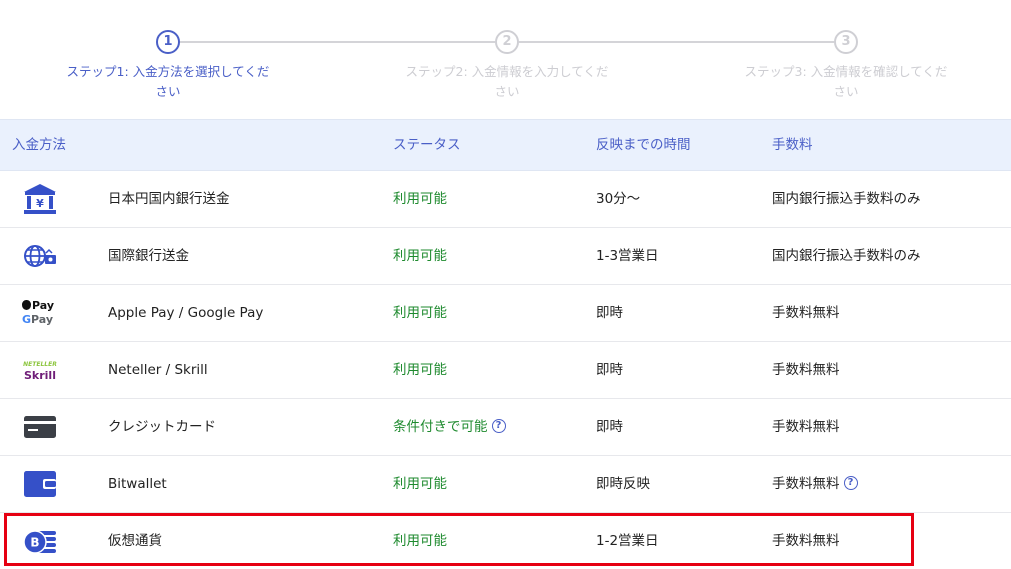 This screenshot has height=569, width=1011. I want to click on crypto-coin-icon: B, so click(40, 541).